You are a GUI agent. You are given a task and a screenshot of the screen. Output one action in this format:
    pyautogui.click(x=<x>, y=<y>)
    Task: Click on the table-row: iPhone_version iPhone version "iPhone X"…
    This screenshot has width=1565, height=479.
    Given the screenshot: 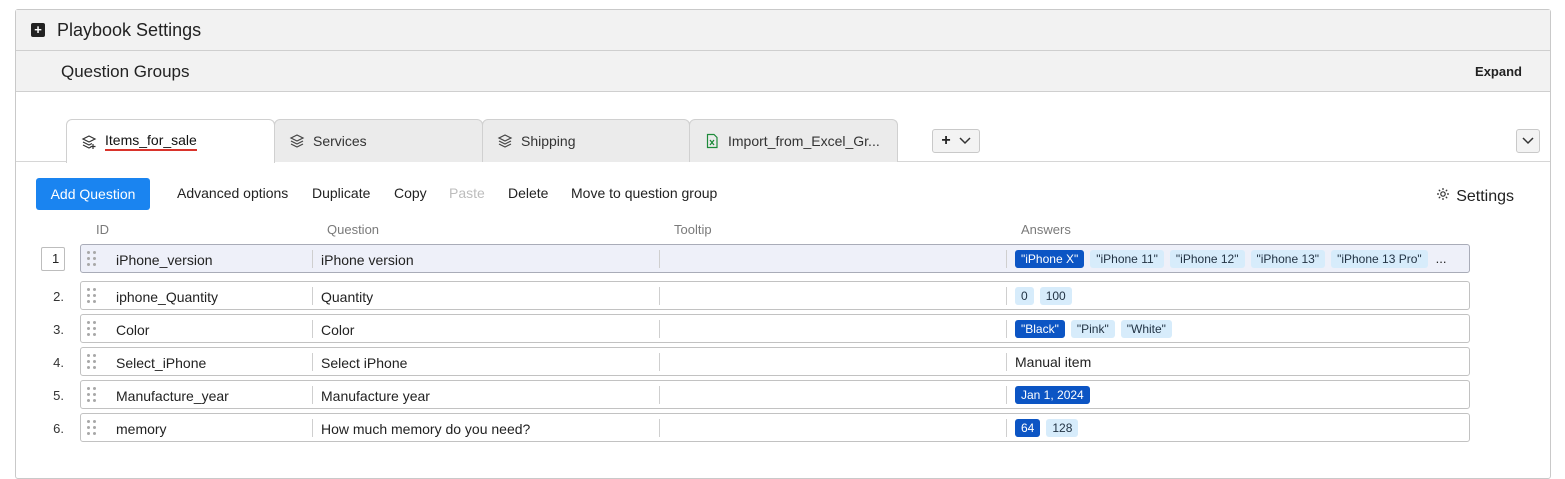 What is the action you would take?
    pyautogui.click(x=775, y=258)
    